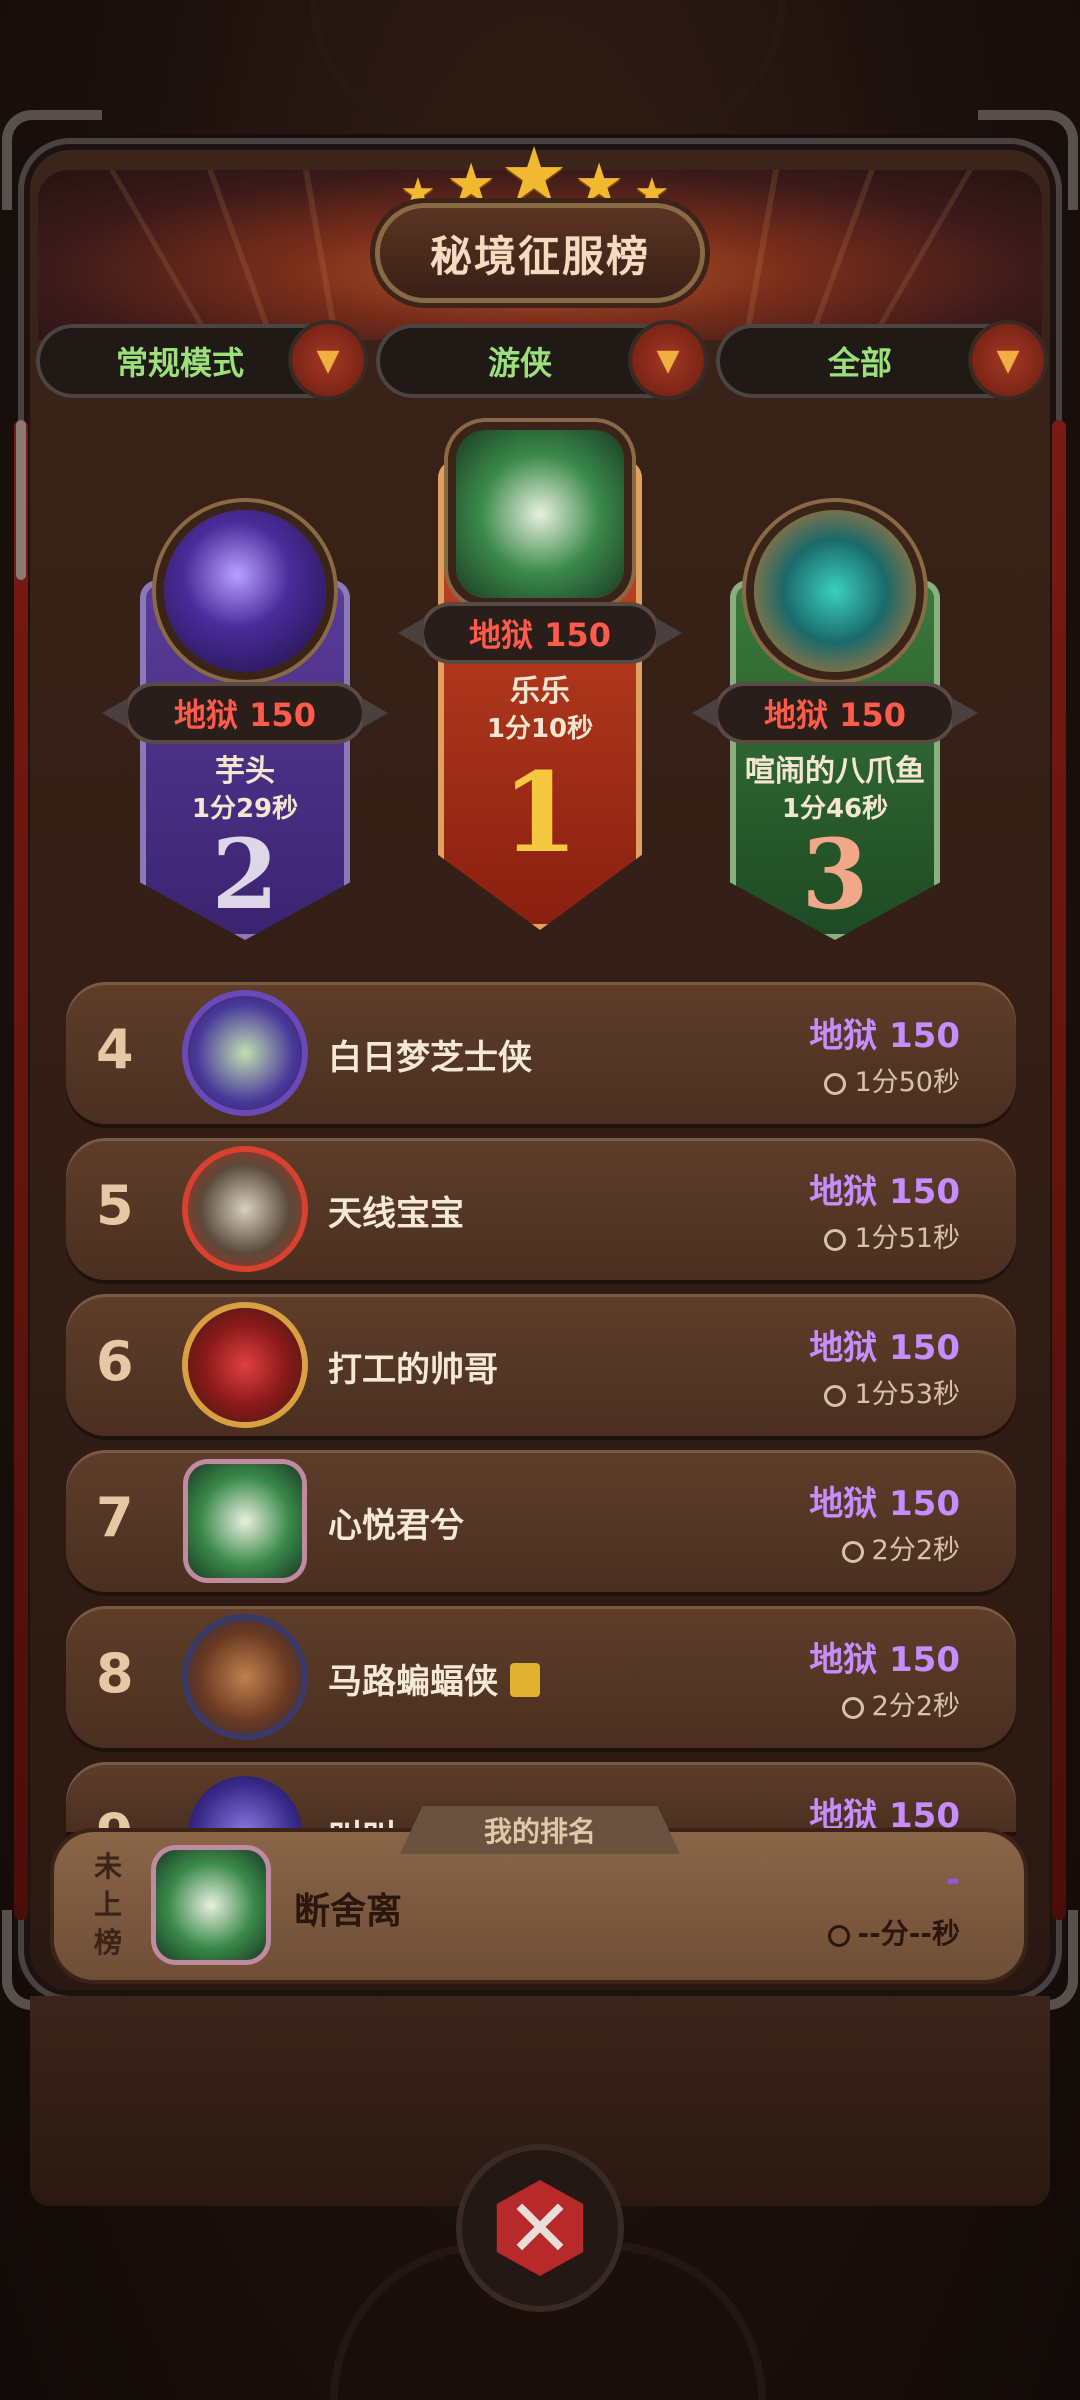 This screenshot has height=2400, width=1080. I want to click on row-rank: 7, so click(115, 1517).